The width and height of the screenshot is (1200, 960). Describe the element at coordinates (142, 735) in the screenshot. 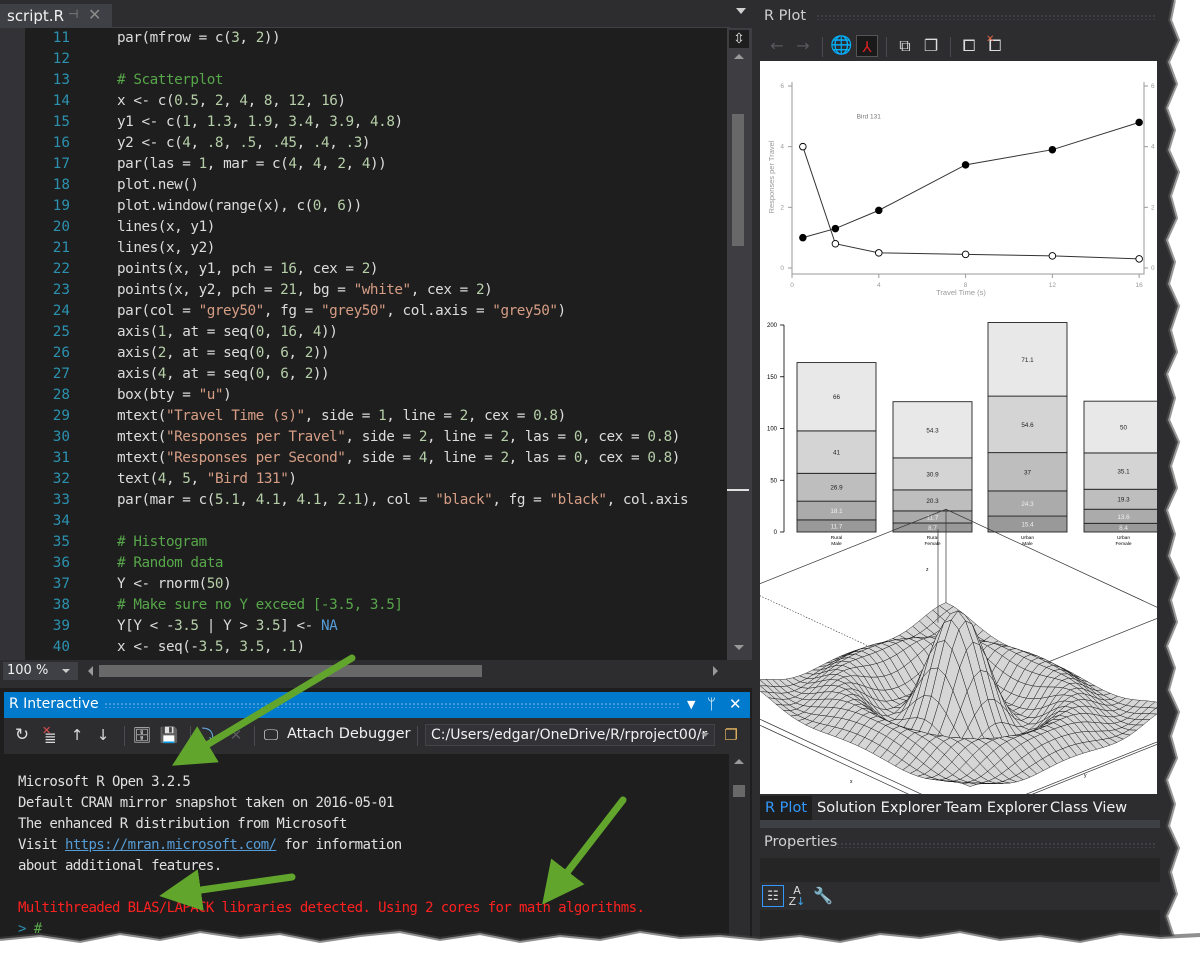

I see `load-workspace-icon: 🗄` at that location.